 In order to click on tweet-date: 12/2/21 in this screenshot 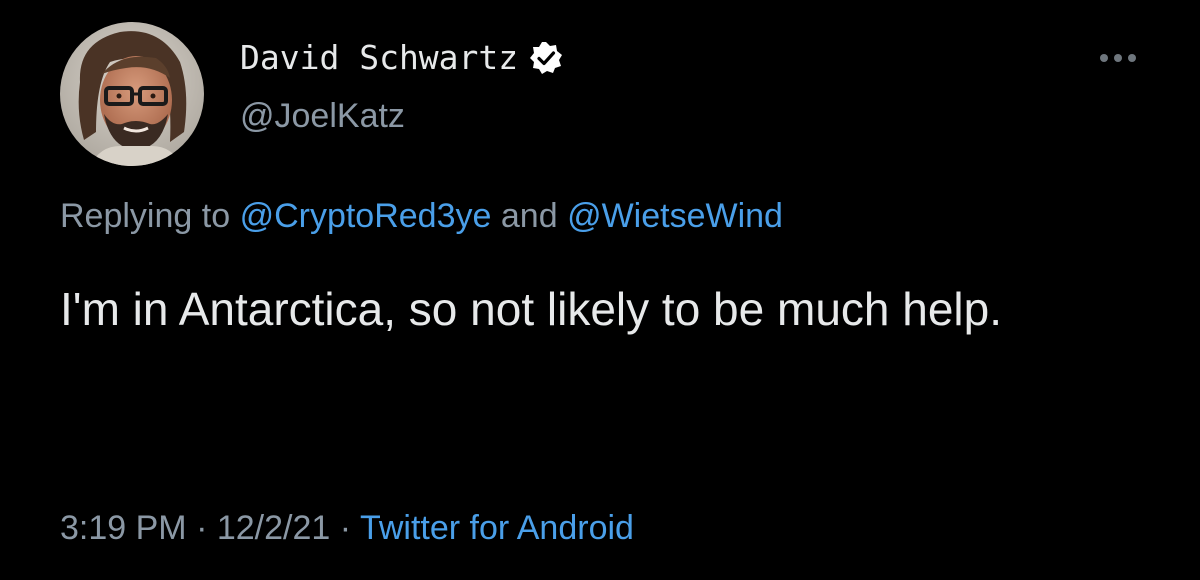, I will do `click(273, 528)`.